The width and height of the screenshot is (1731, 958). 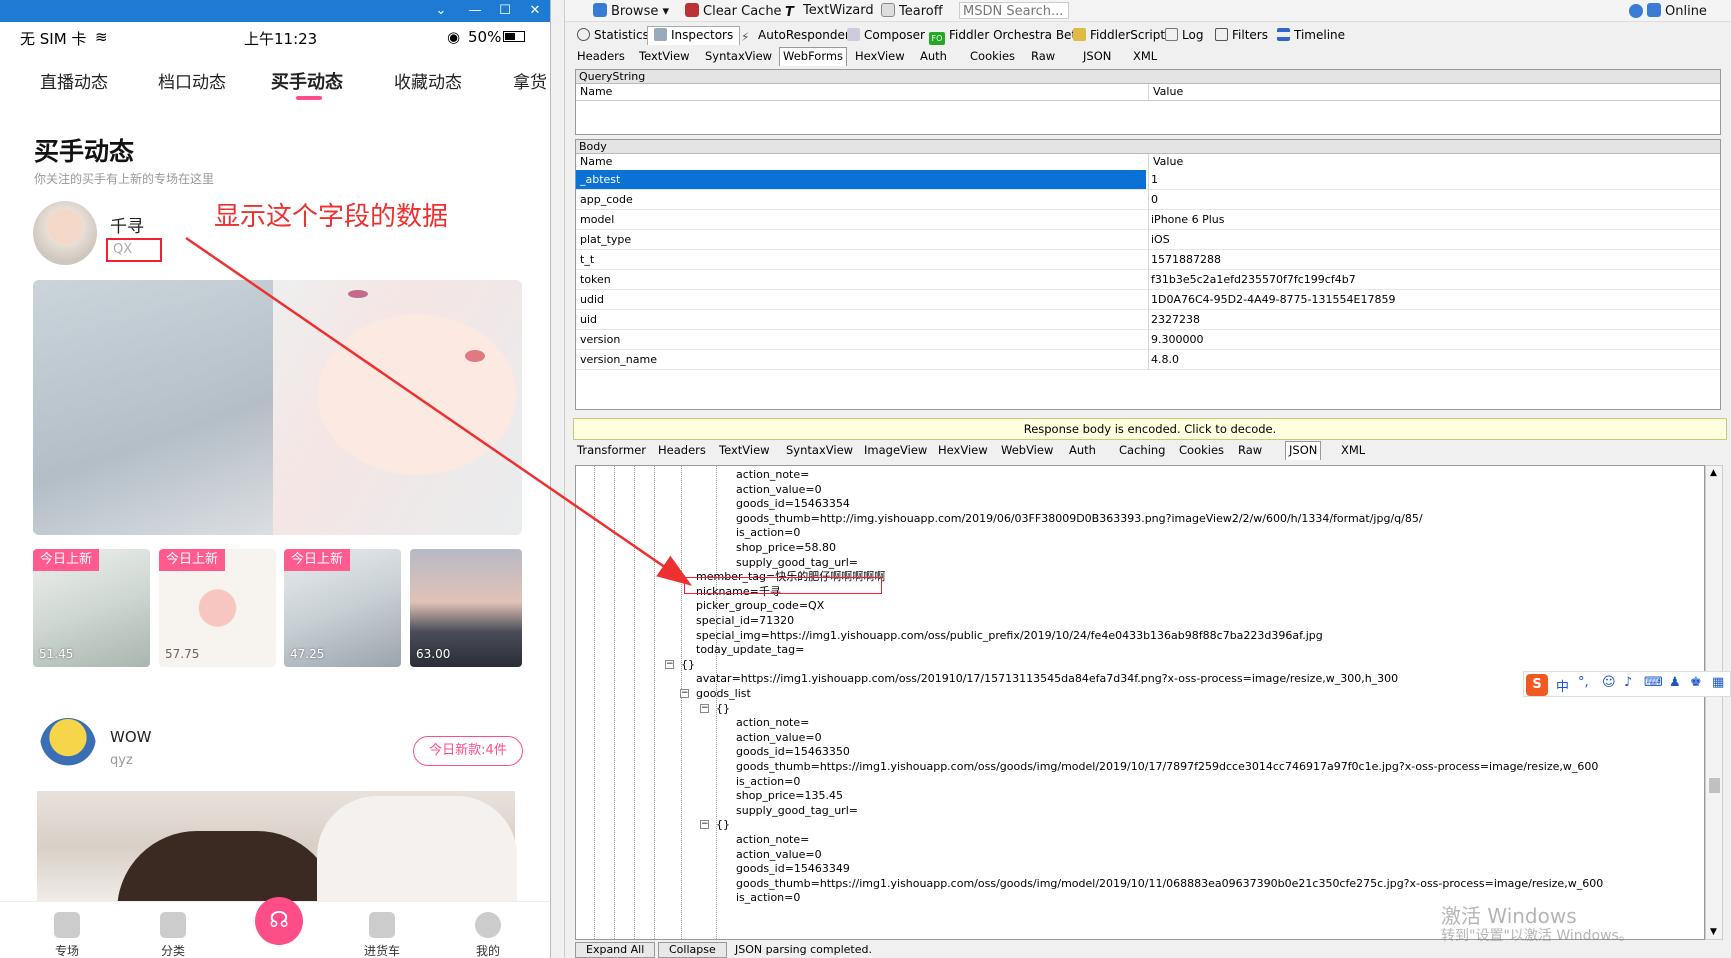 What do you see at coordinates (1303, 450) in the screenshot?
I see `resp-tab-json: JSON` at bounding box center [1303, 450].